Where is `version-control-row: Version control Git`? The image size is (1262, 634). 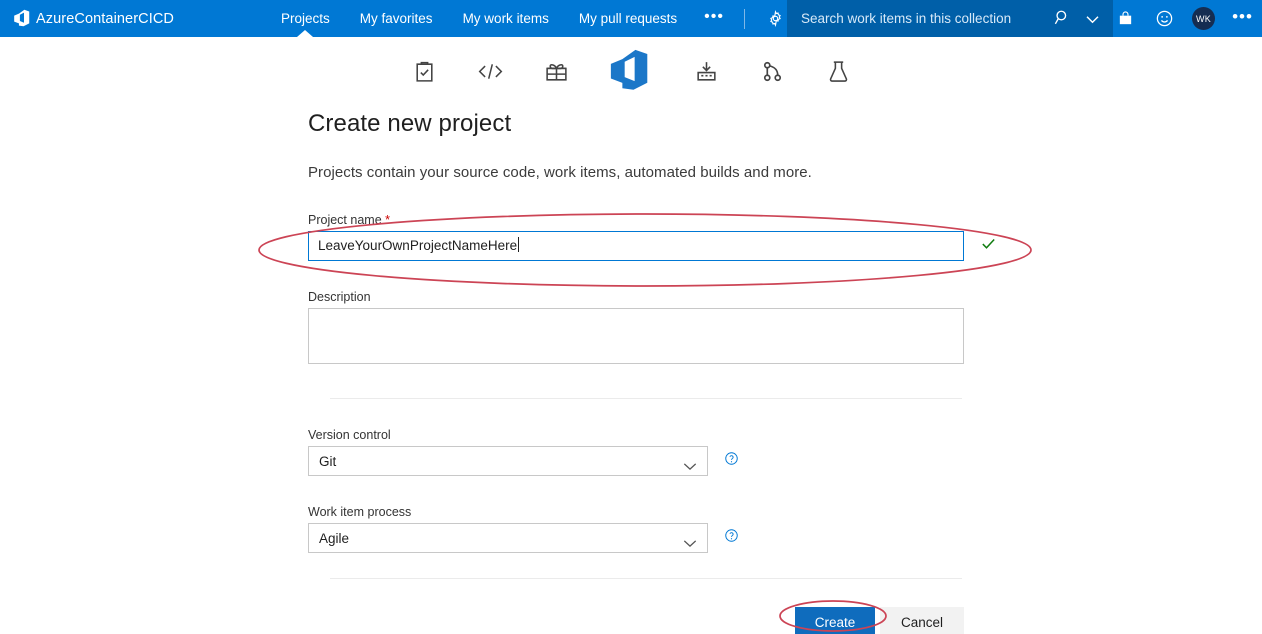
version-control-row: Version control Git is located at coordinates (523, 452).